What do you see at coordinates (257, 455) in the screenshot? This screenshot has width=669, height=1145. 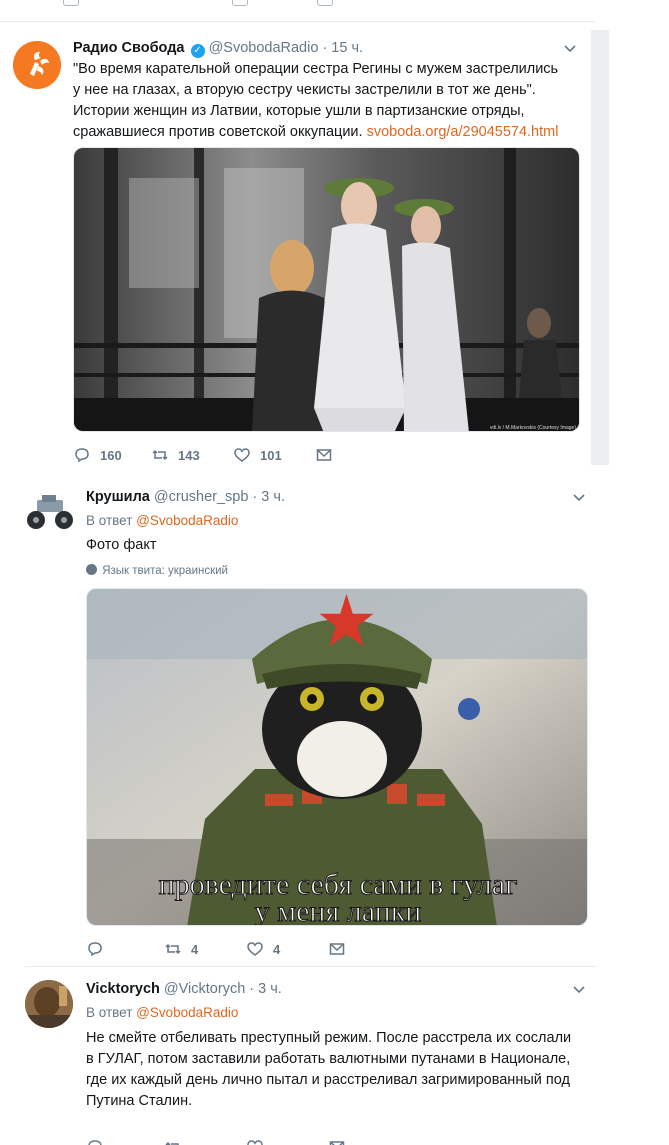 I see `like-button: 101` at bounding box center [257, 455].